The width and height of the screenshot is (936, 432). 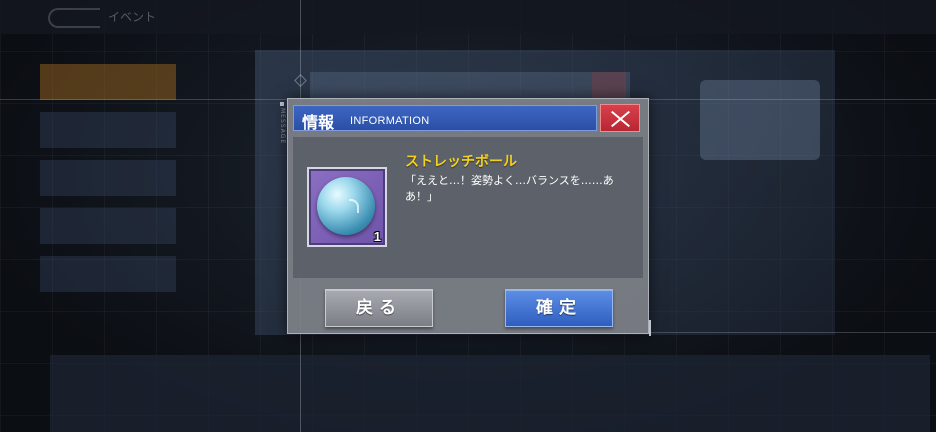 What do you see at coordinates (282, 104) in the screenshot?
I see `side-dot-icon` at bounding box center [282, 104].